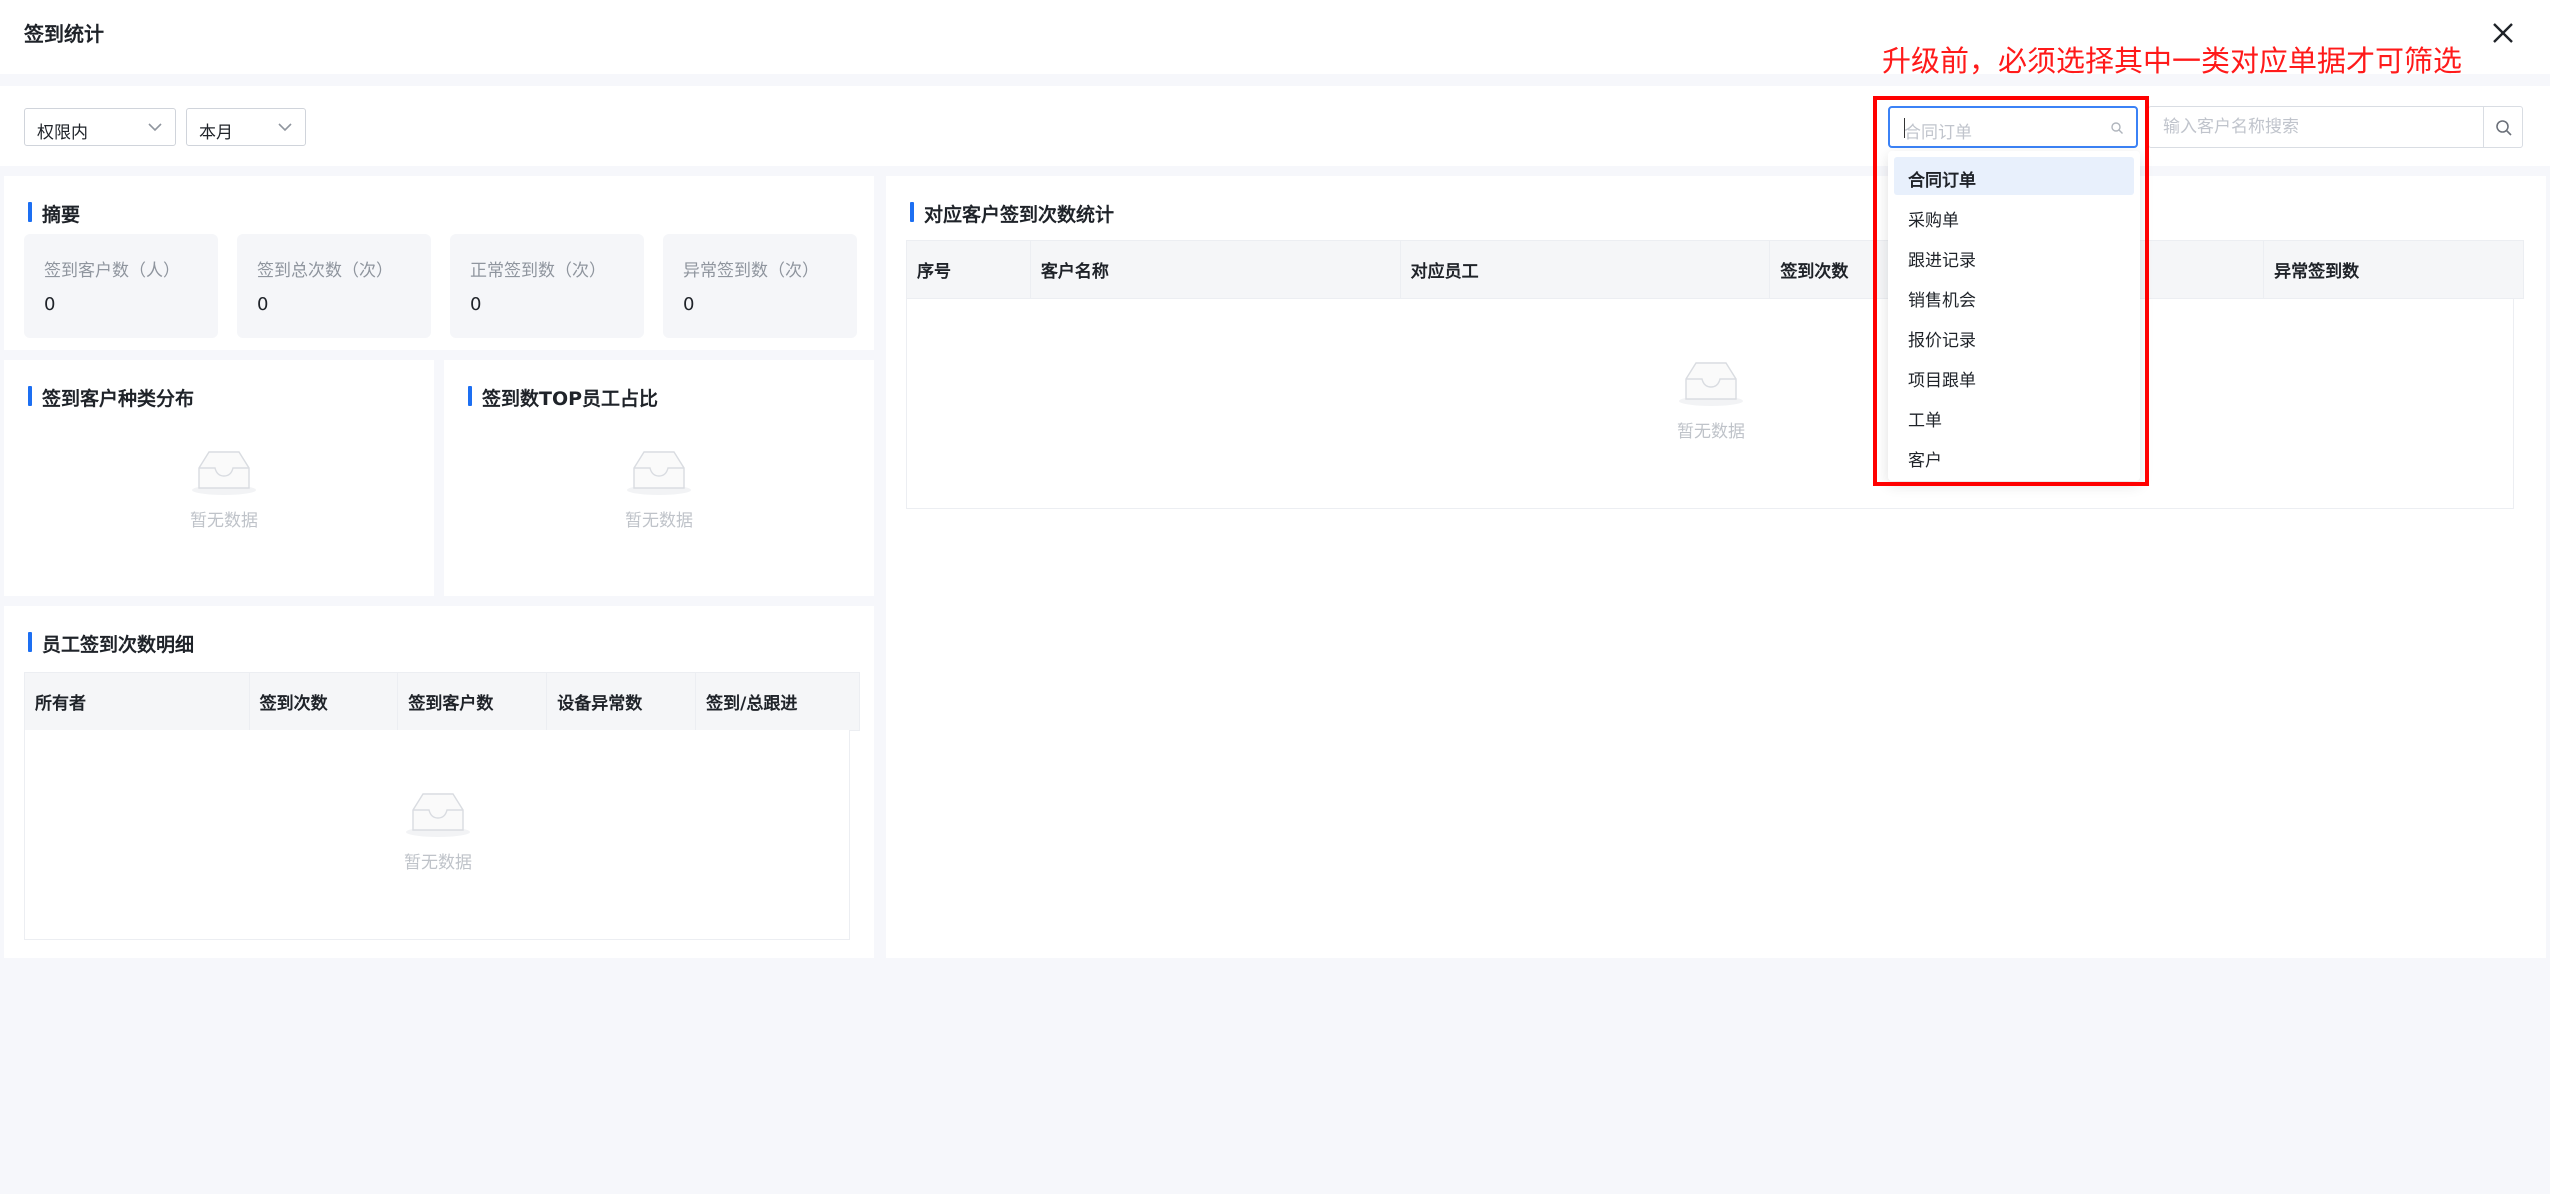 The width and height of the screenshot is (2550, 1194). Describe the element at coordinates (246, 127) in the screenshot. I see `period-select: 本月` at that location.